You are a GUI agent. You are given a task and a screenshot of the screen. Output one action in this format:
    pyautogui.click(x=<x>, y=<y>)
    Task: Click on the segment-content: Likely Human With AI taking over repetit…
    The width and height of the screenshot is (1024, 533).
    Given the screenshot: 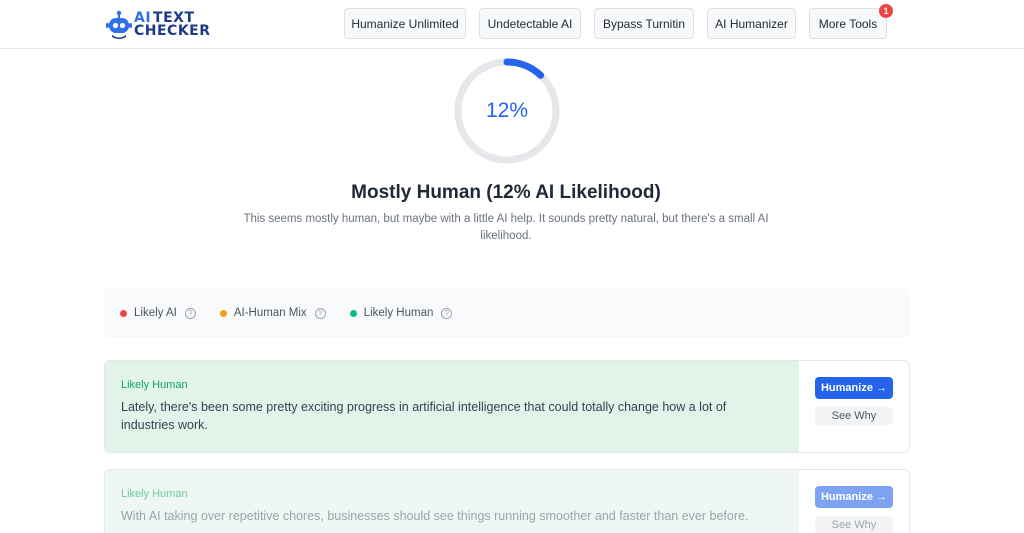 What is the action you would take?
    pyautogui.click(x=452, y=501)
    